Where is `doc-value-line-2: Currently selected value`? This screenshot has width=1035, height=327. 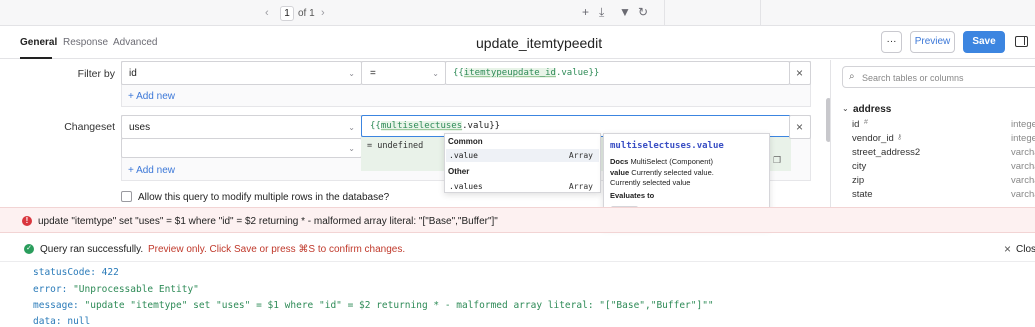 doc-value-line-2: Currently selected value is located at coordinates (650, 182).